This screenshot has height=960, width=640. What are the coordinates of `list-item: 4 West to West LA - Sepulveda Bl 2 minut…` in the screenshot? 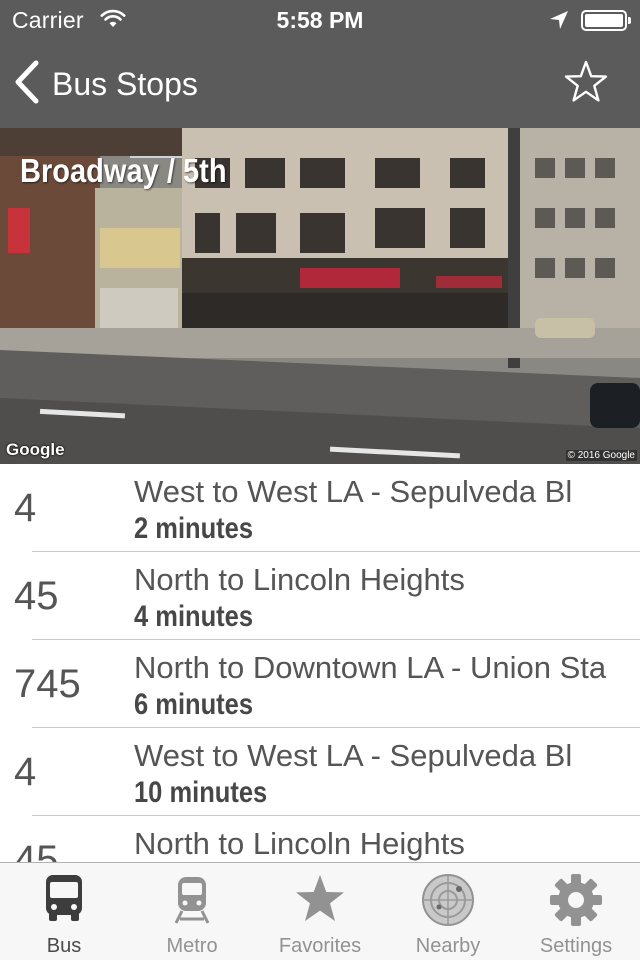 It's located at (320, 508).